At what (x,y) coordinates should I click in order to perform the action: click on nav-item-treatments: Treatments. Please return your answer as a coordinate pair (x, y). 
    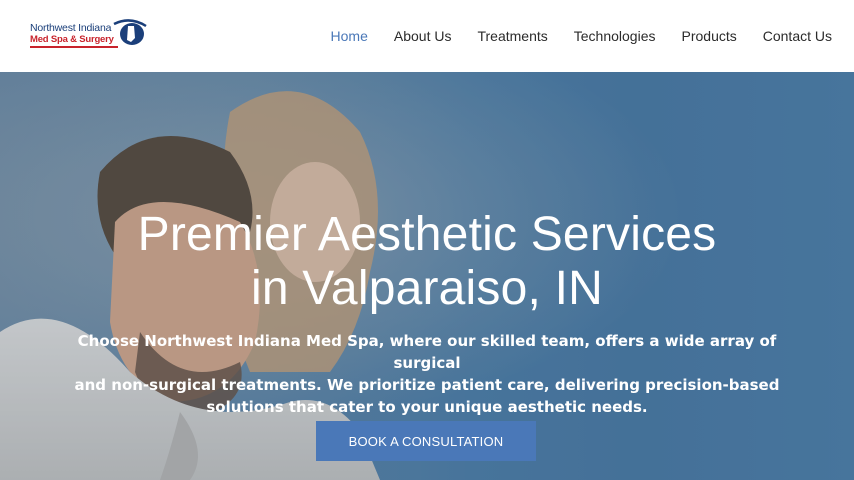
    Looking at the image, I should click on (512, 36).